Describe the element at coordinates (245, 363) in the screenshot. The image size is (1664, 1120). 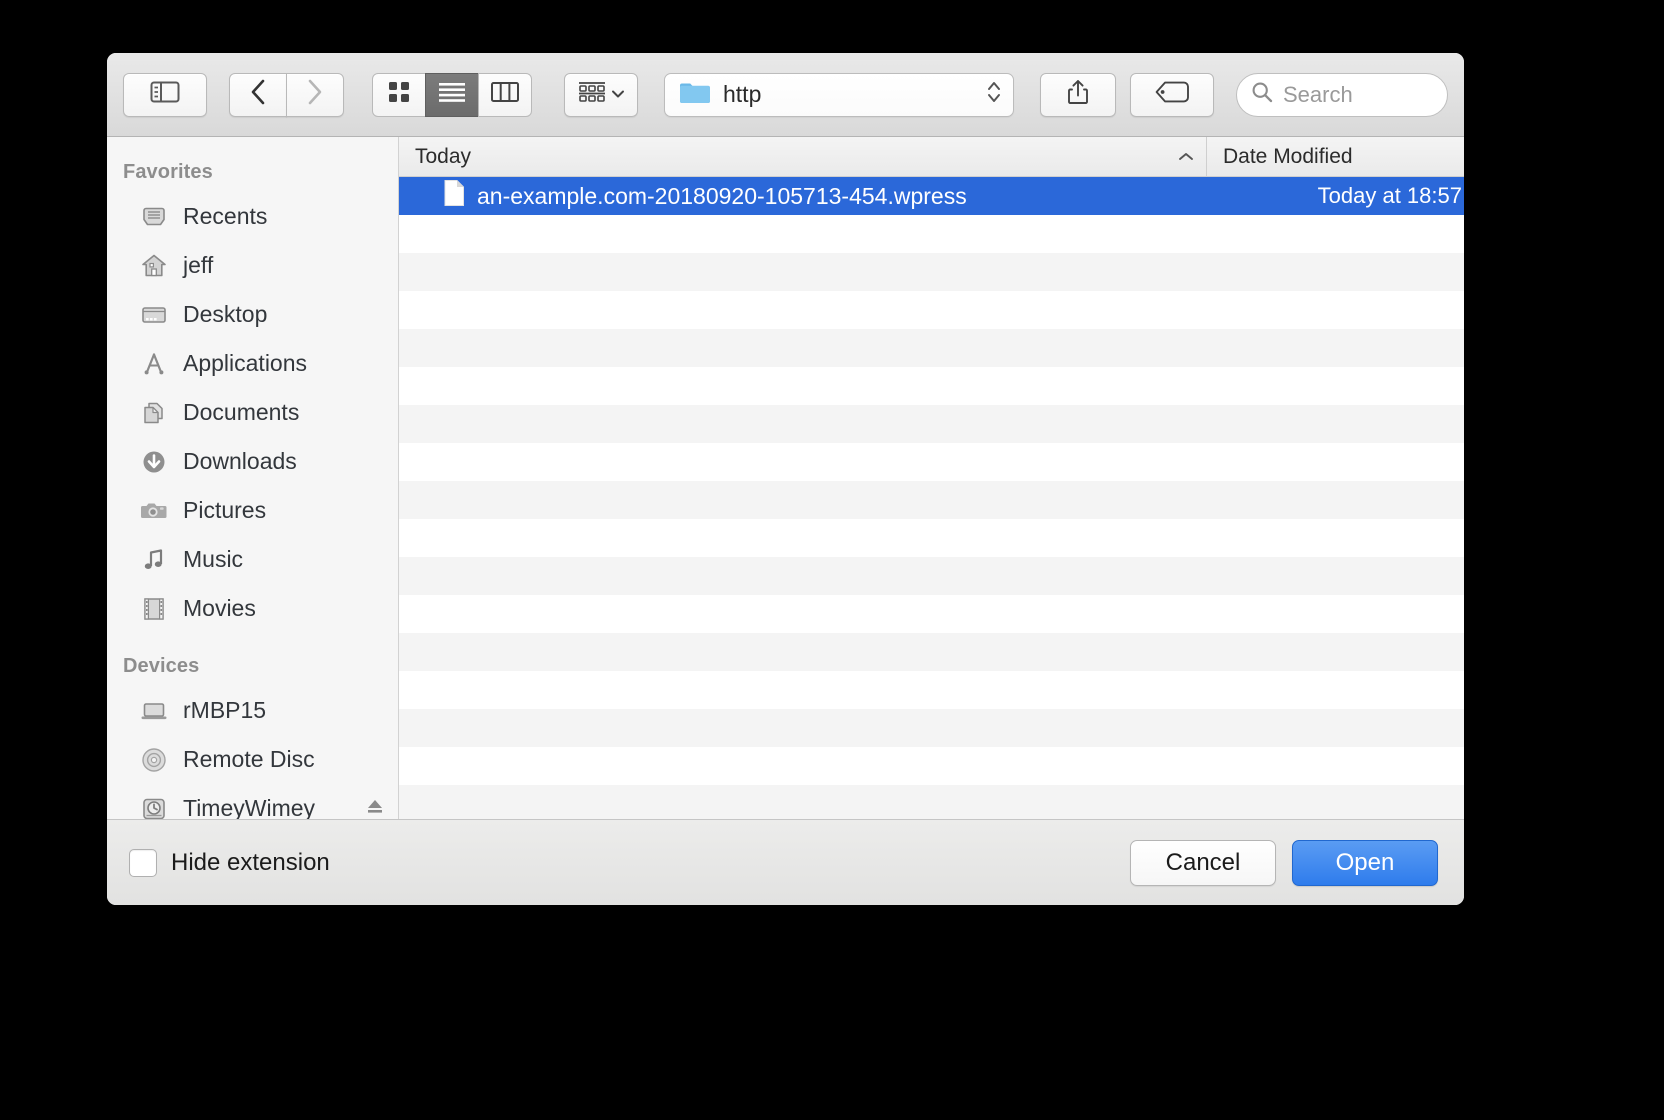
I see `sidebar-item-label: Applications` at that location.